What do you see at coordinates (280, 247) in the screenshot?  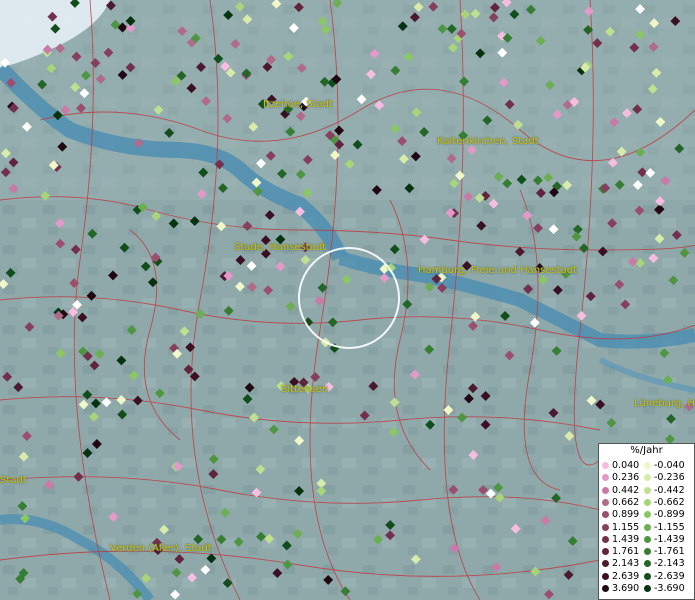 I see `city-label-stade: Stade, Hansestadt` at bounding box center [280, 247].